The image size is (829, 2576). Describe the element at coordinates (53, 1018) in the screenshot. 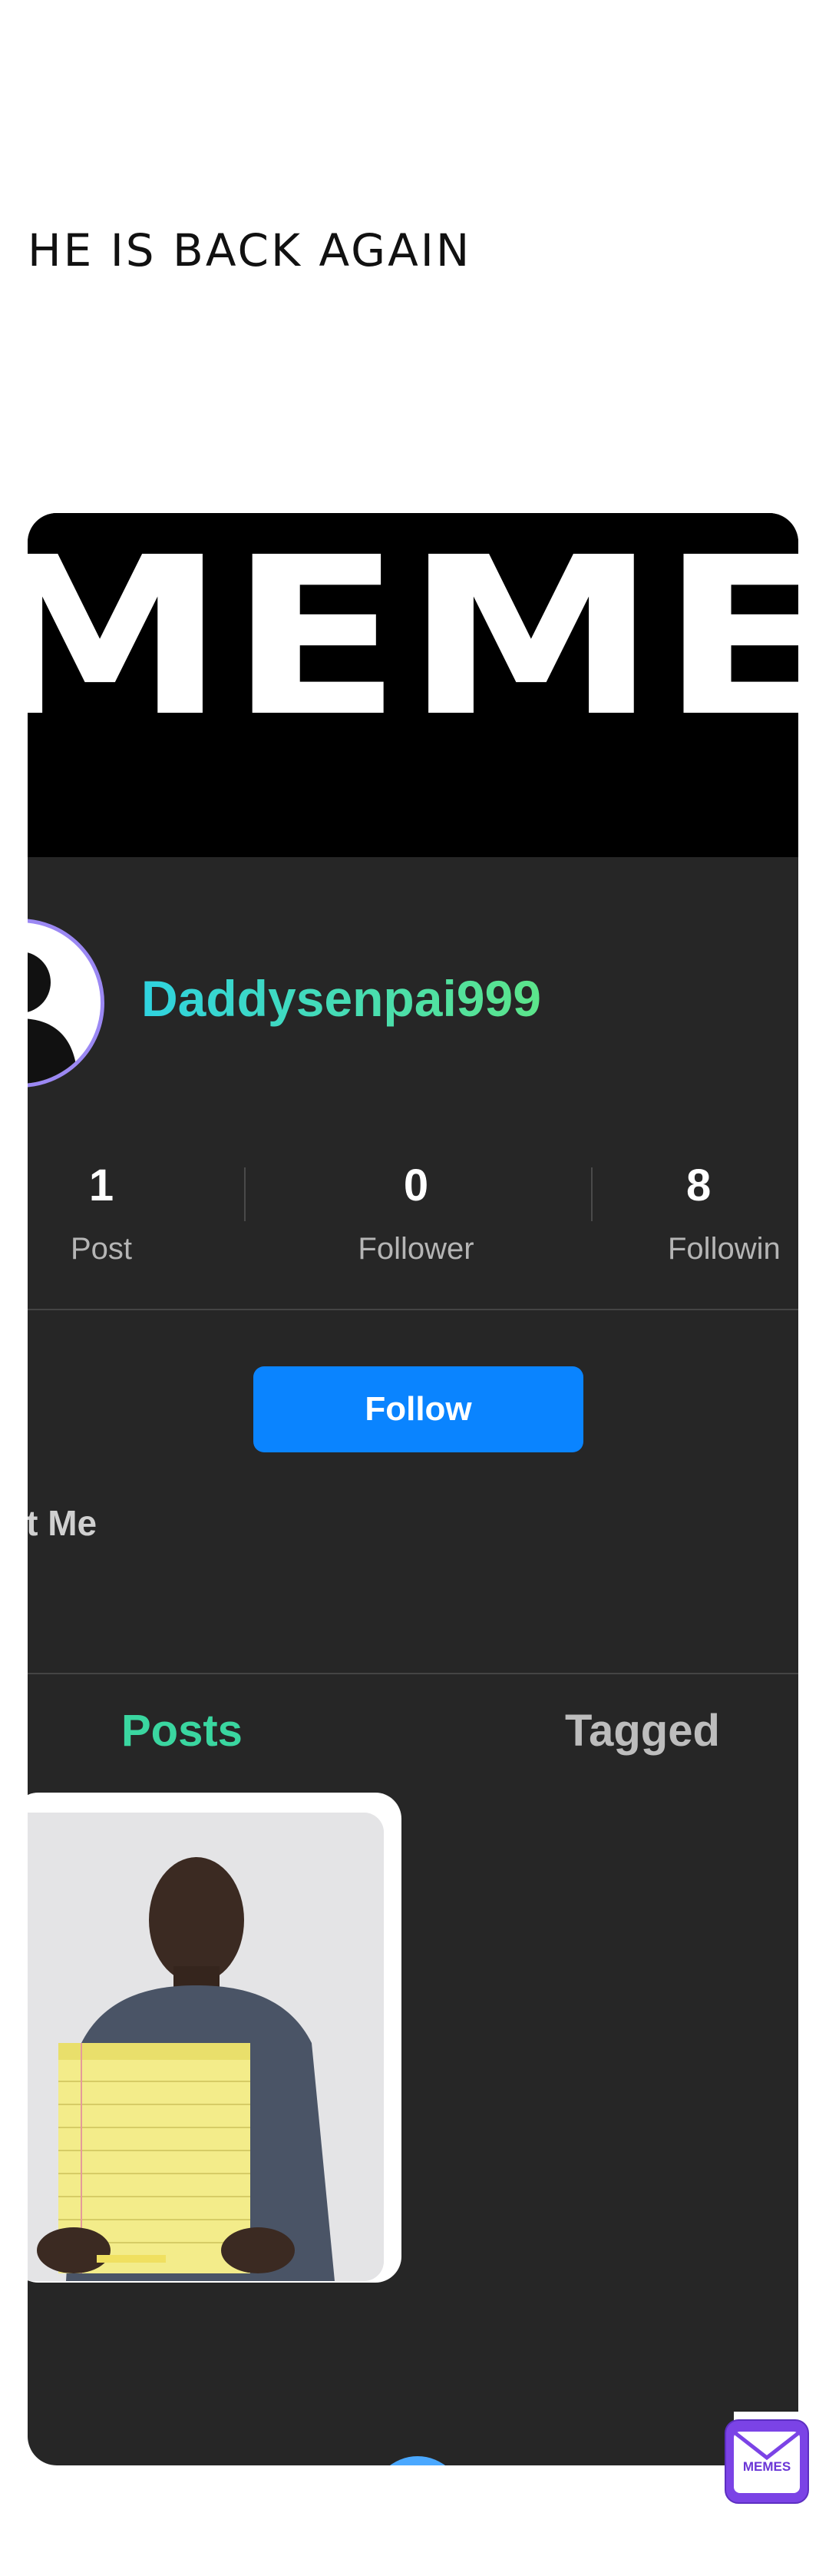

I see `default-avatar-icon` at that location.